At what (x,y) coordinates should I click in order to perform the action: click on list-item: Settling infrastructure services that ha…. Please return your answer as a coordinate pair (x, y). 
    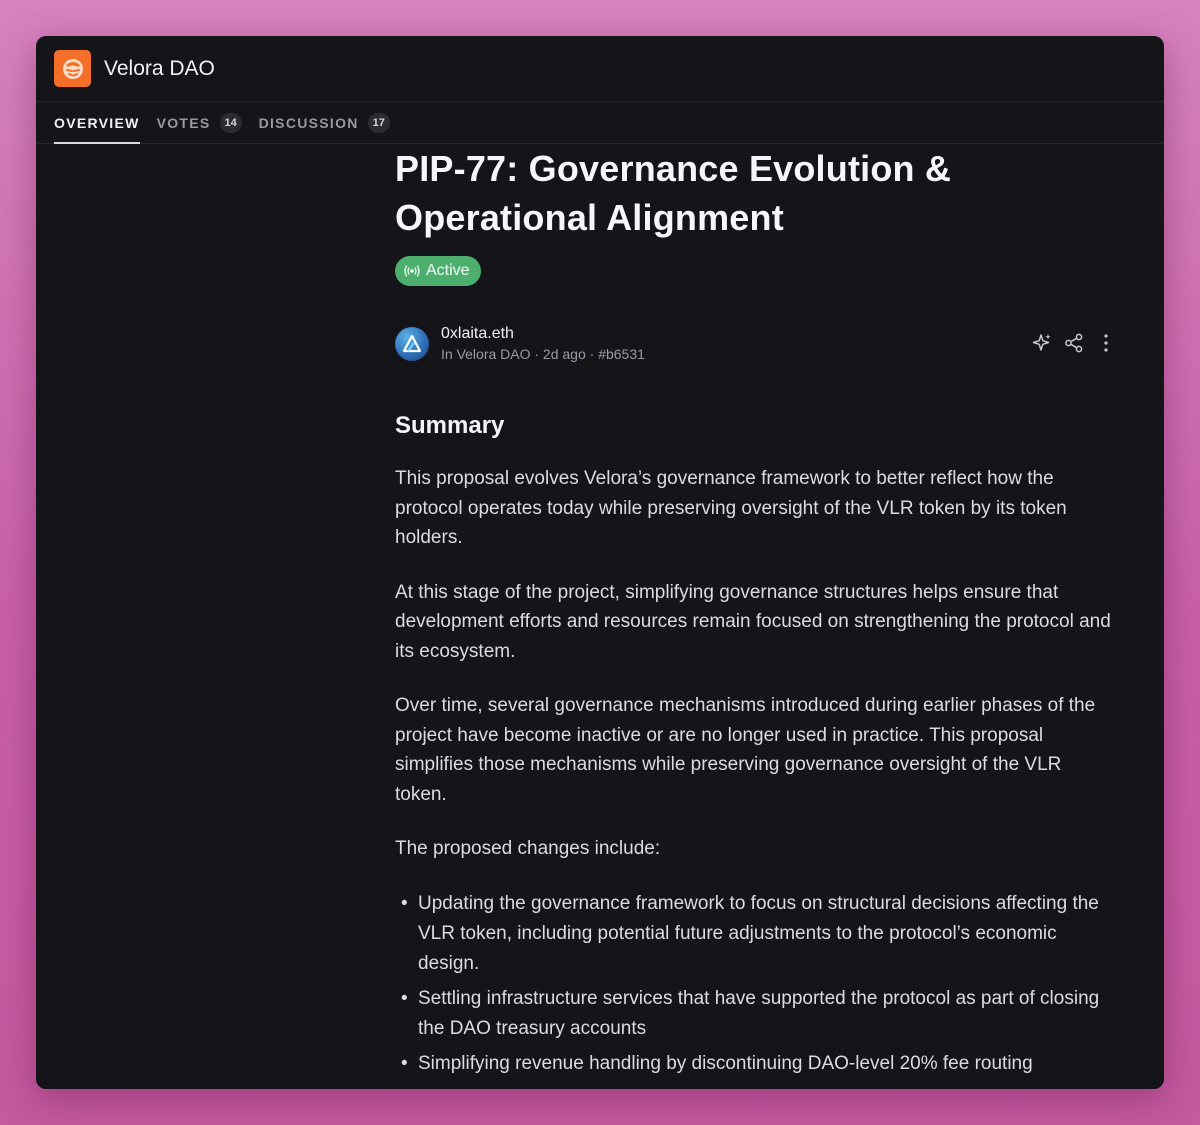
    Looking at the image, I should click on (758, 1014).